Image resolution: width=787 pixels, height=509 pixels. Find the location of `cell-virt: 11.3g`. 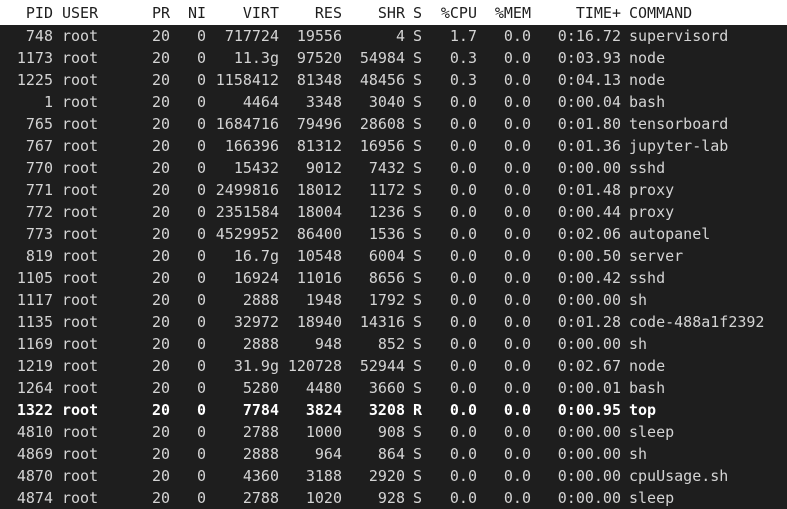

cell-virt: 11.3g is located at coordinates (256, 58).